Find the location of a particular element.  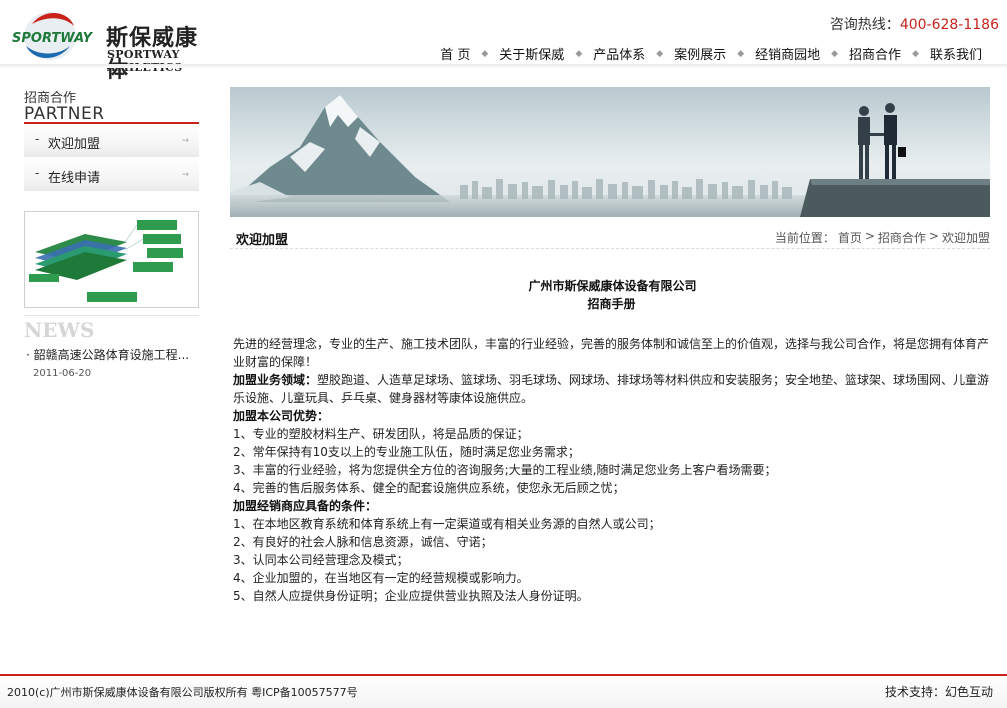

breadcrumb-home: 首页 is located at coordinates (850, 237).